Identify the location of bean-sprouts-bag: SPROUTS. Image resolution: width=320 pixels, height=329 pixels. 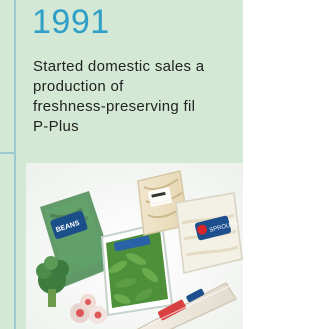
(209, 233).